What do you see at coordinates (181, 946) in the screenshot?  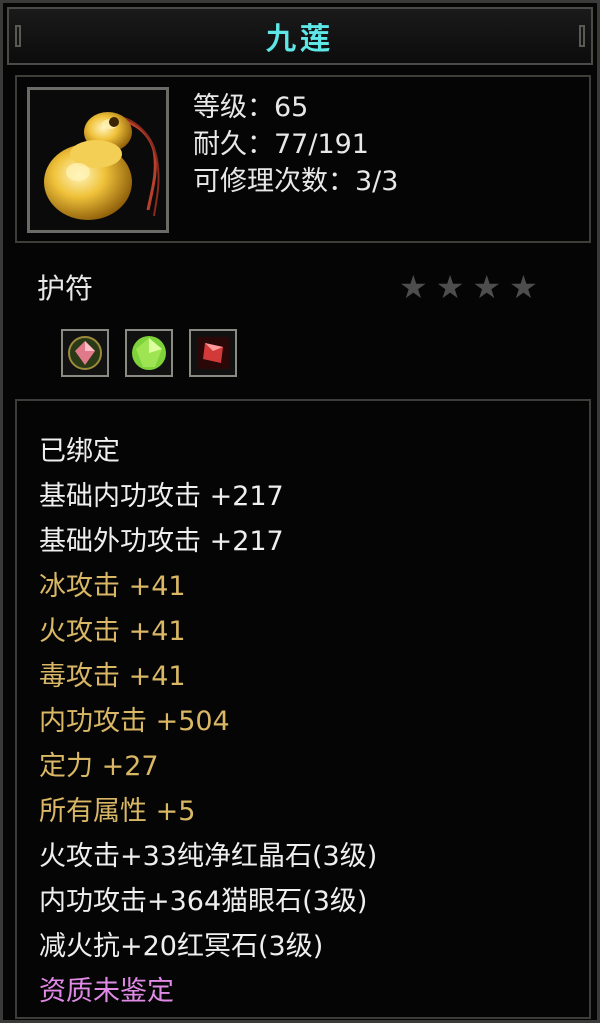 I see `property-line: 减火抗+20红冥石(3级)` at bounding box center [181, 946].